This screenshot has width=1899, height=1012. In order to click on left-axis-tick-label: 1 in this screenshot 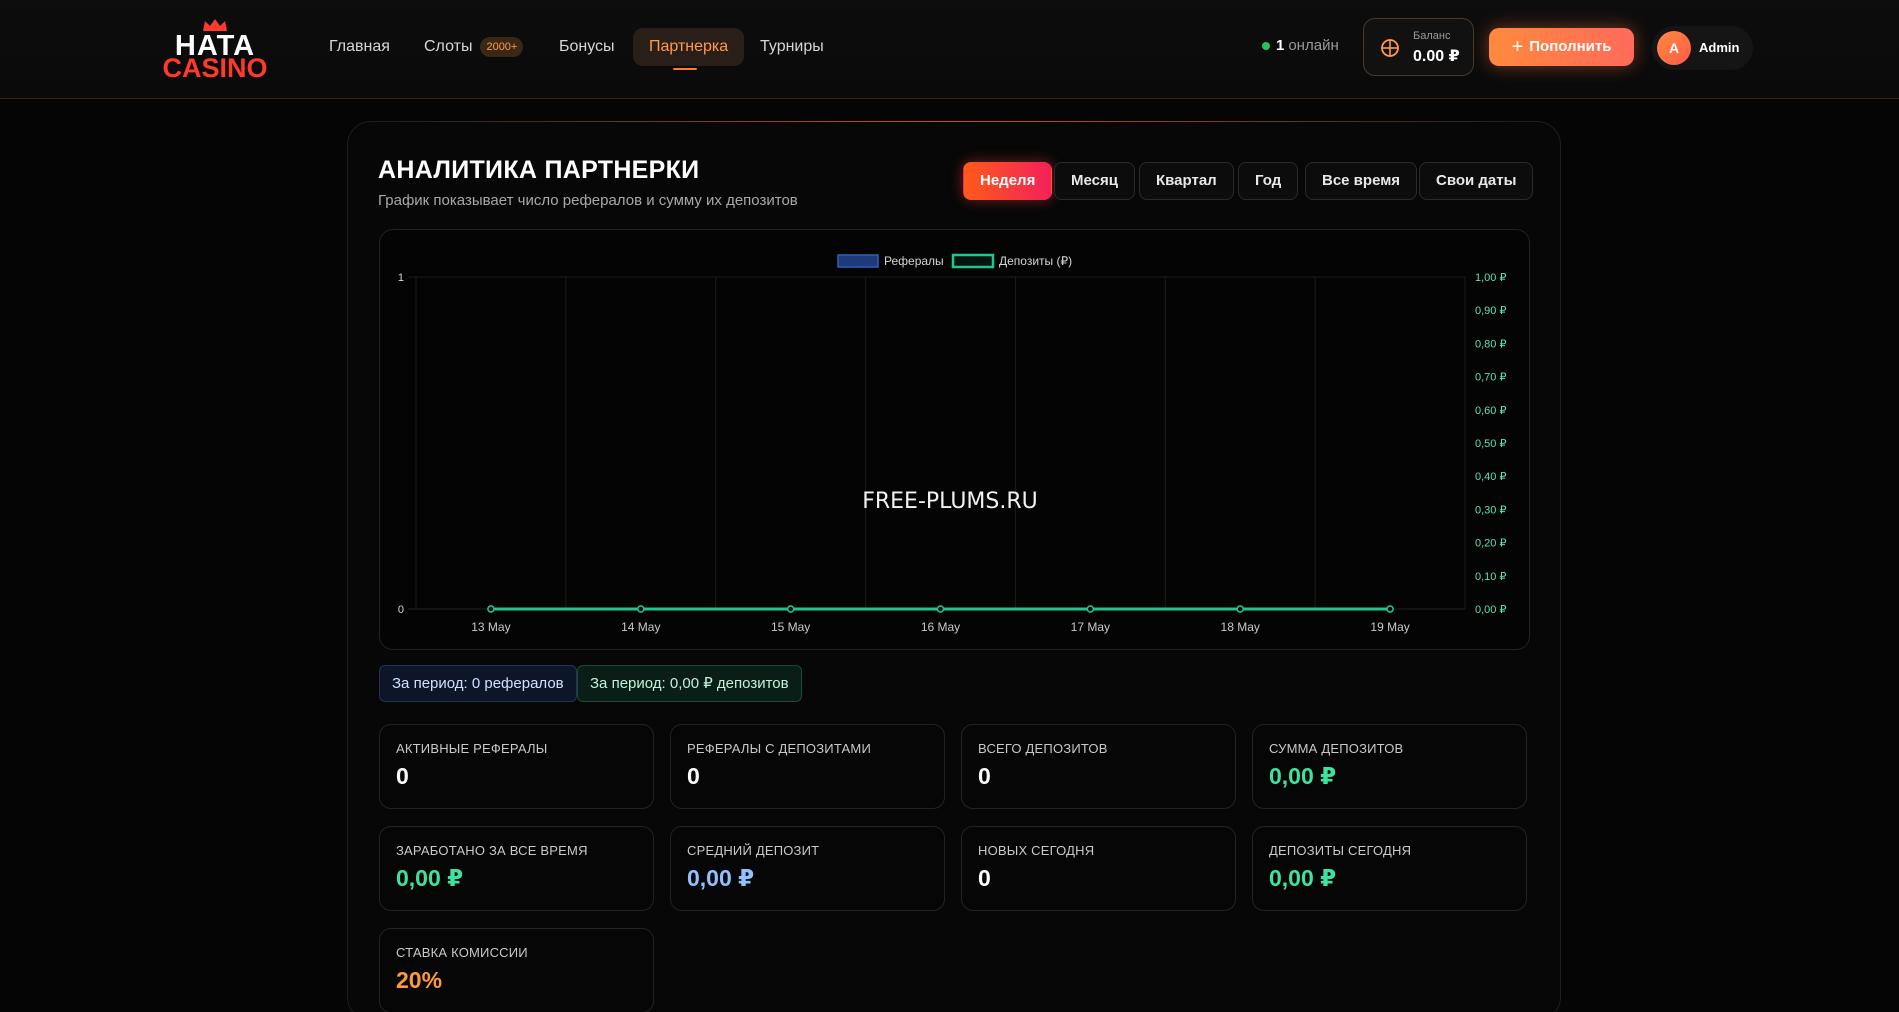, I will do `click(401, 278)`.